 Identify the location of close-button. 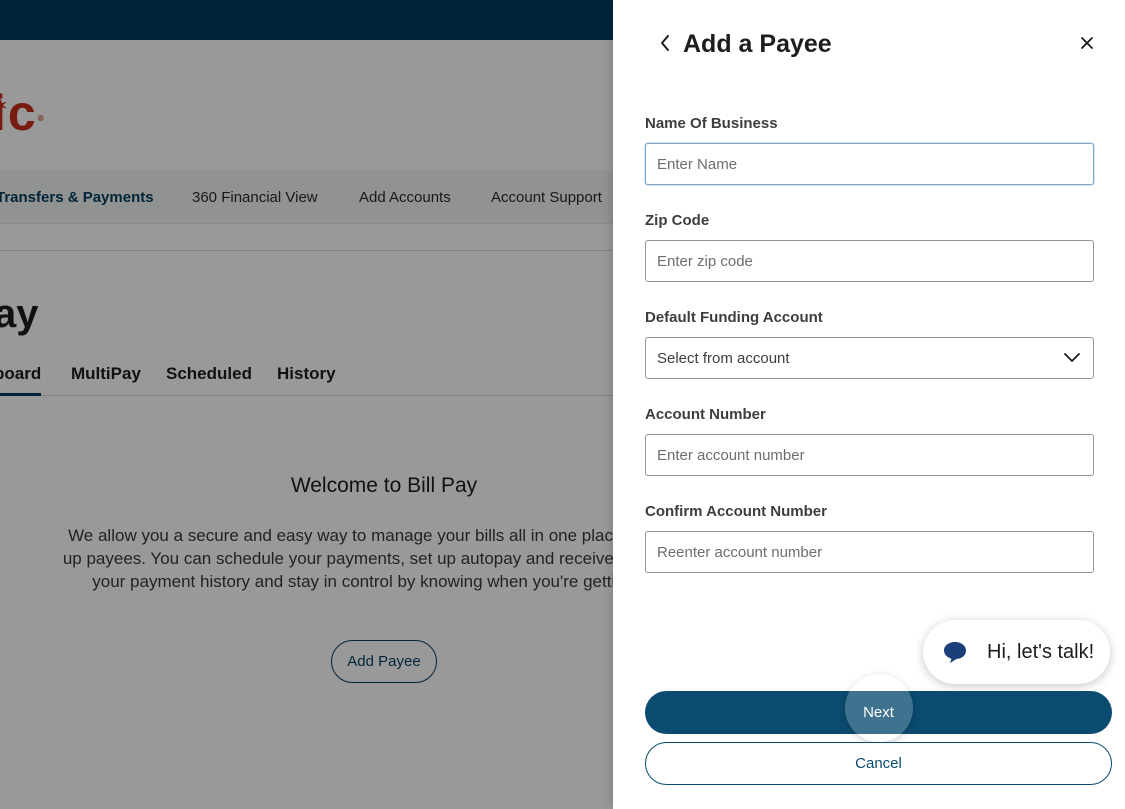
(1087, 45).